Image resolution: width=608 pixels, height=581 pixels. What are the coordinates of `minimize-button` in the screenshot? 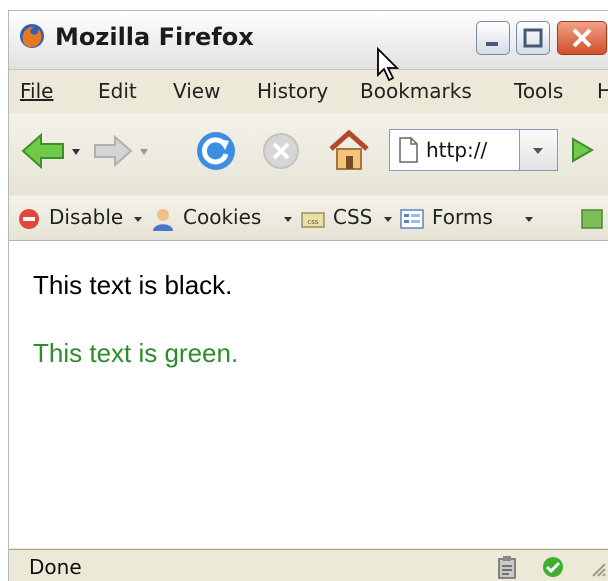 It's located at (493, 38).